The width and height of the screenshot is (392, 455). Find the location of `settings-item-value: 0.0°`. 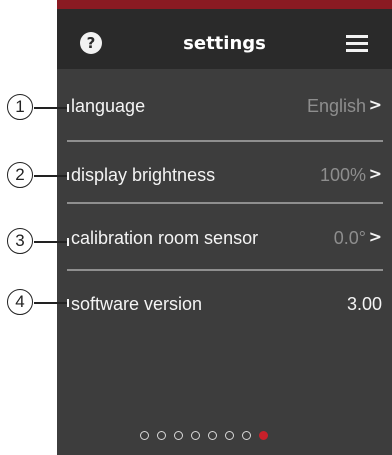

settings-item-value: 0.0° is located at coordinates (349, 238).